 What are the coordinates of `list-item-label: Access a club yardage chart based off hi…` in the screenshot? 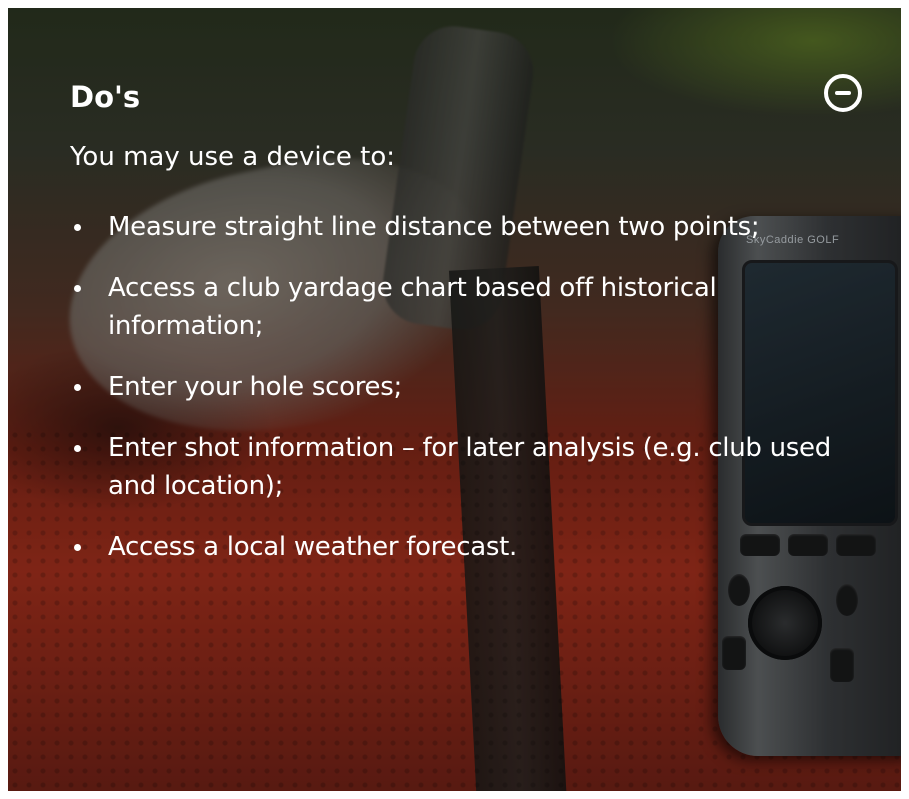 It's located at (412, 307).